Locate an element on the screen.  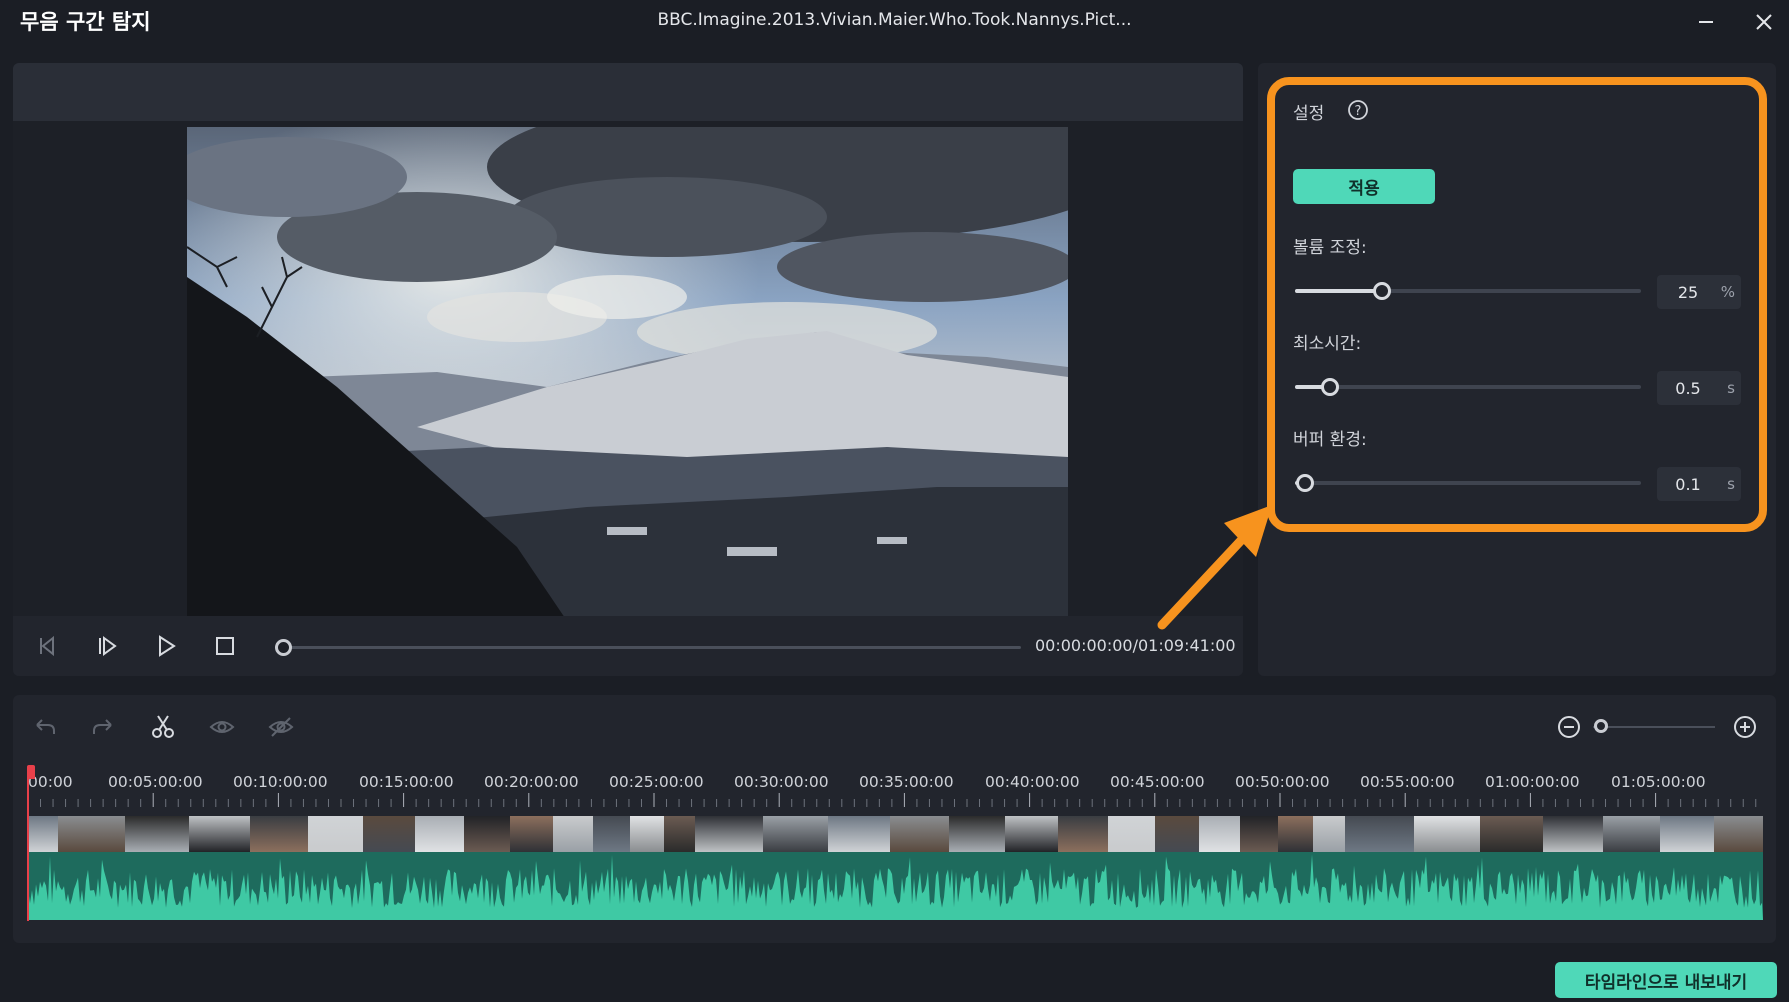
stop-button is located at coordinates (225, 646).